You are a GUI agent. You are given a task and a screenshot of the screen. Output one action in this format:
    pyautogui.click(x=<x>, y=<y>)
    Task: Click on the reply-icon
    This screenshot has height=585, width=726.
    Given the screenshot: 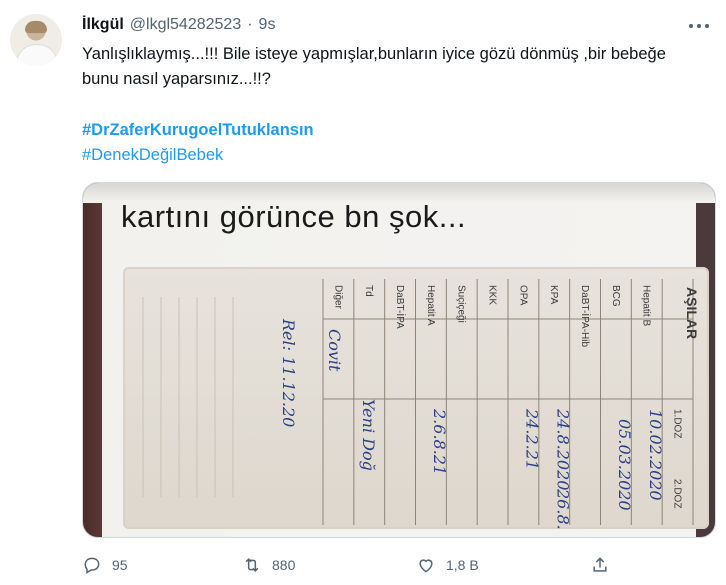 What is the action you would take?
    pyautogui.click(x=92, y=565)
    